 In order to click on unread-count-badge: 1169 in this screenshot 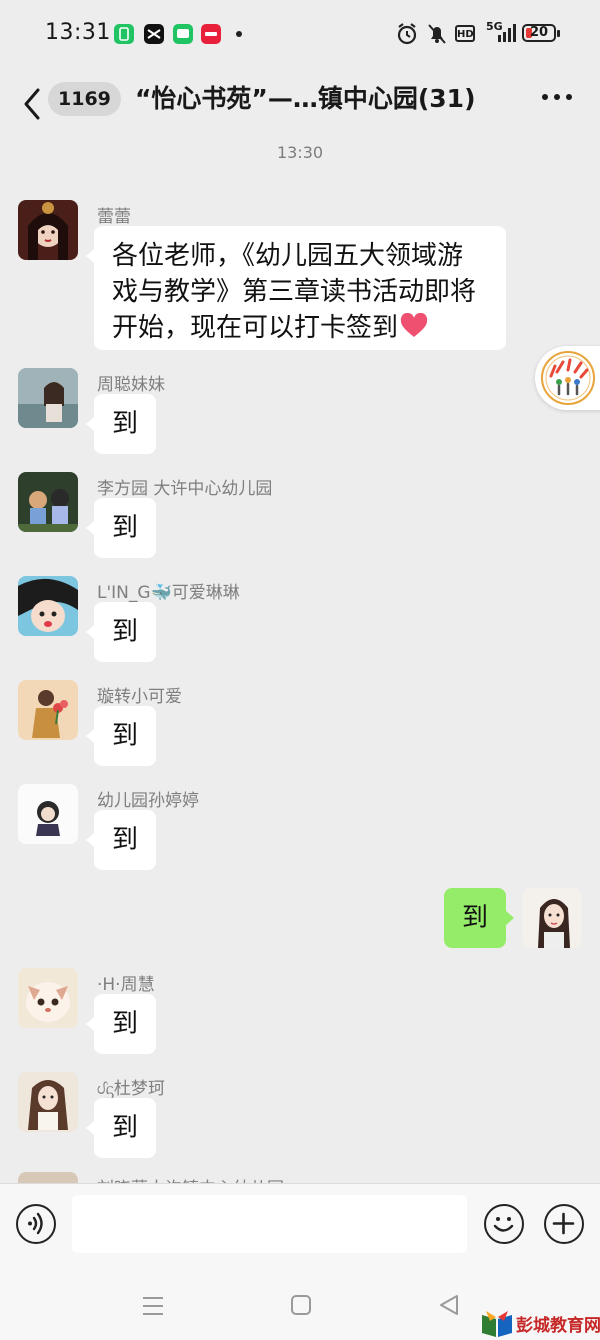, I will do `click(84, 99)`.